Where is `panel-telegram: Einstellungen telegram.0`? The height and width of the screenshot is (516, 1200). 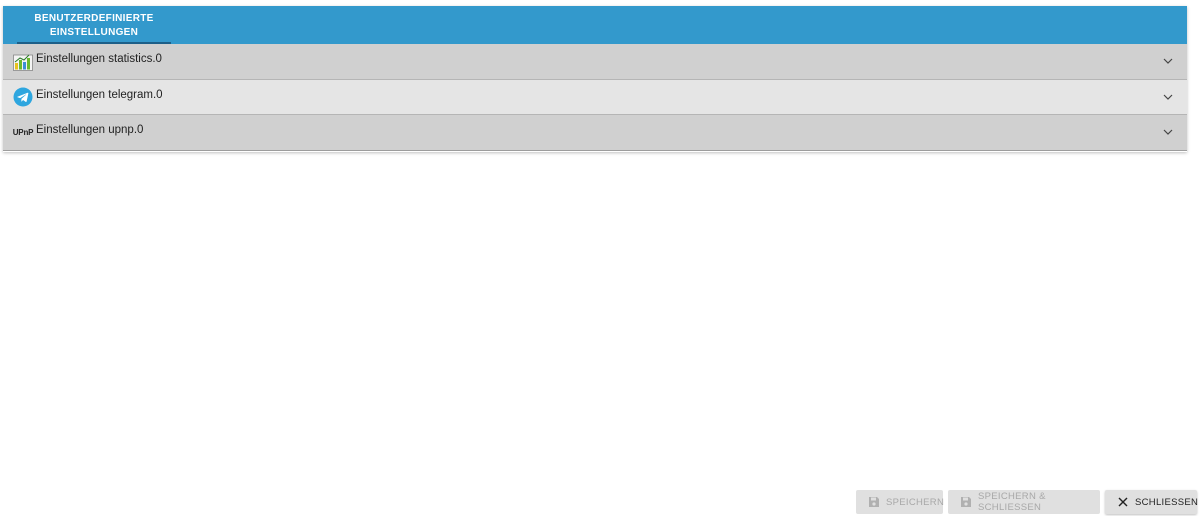 panel-telegram: Einstellungen telegram.0 is located at coordinates (595, 97).